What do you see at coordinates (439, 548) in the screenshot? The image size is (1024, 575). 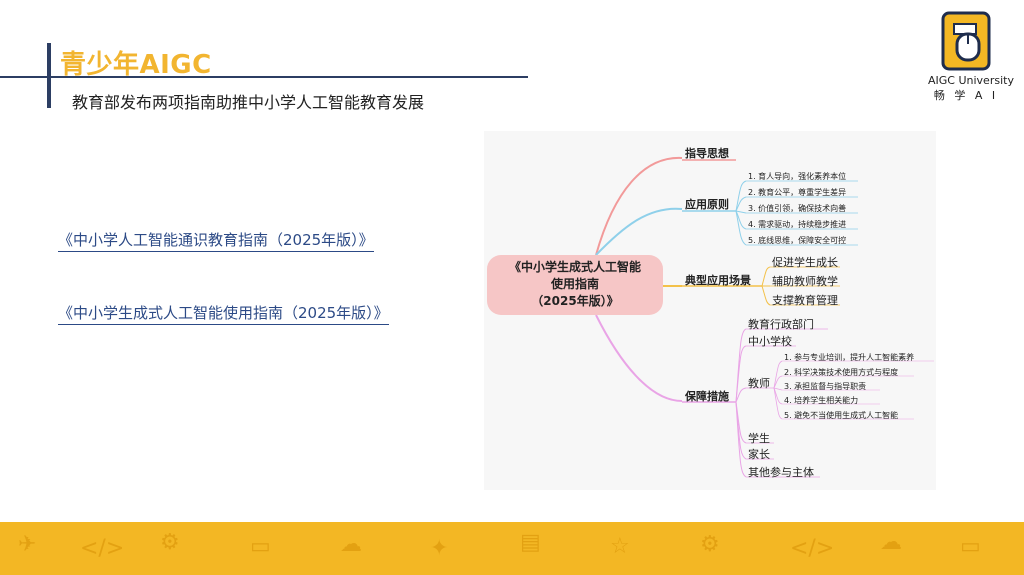 I see `bulb-icon: ✦` at bounding box center [439, 548].